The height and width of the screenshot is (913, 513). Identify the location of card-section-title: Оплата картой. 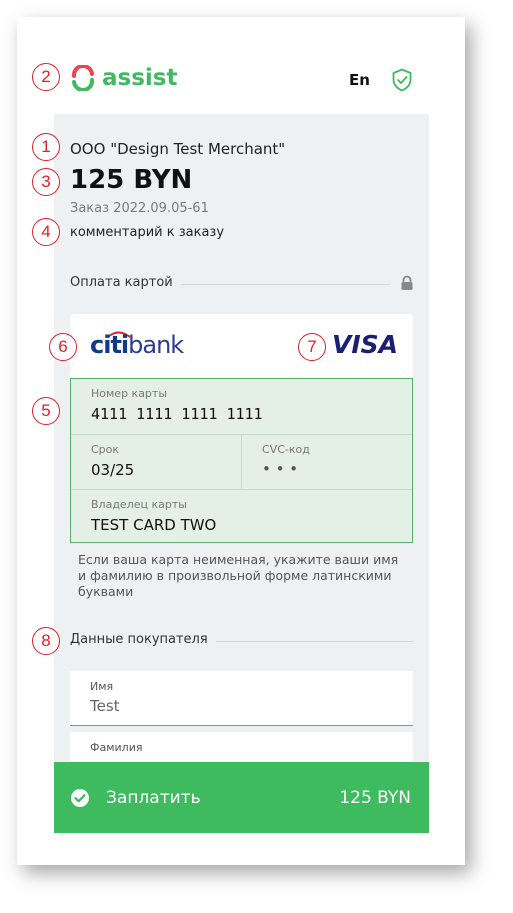
(125, 282).